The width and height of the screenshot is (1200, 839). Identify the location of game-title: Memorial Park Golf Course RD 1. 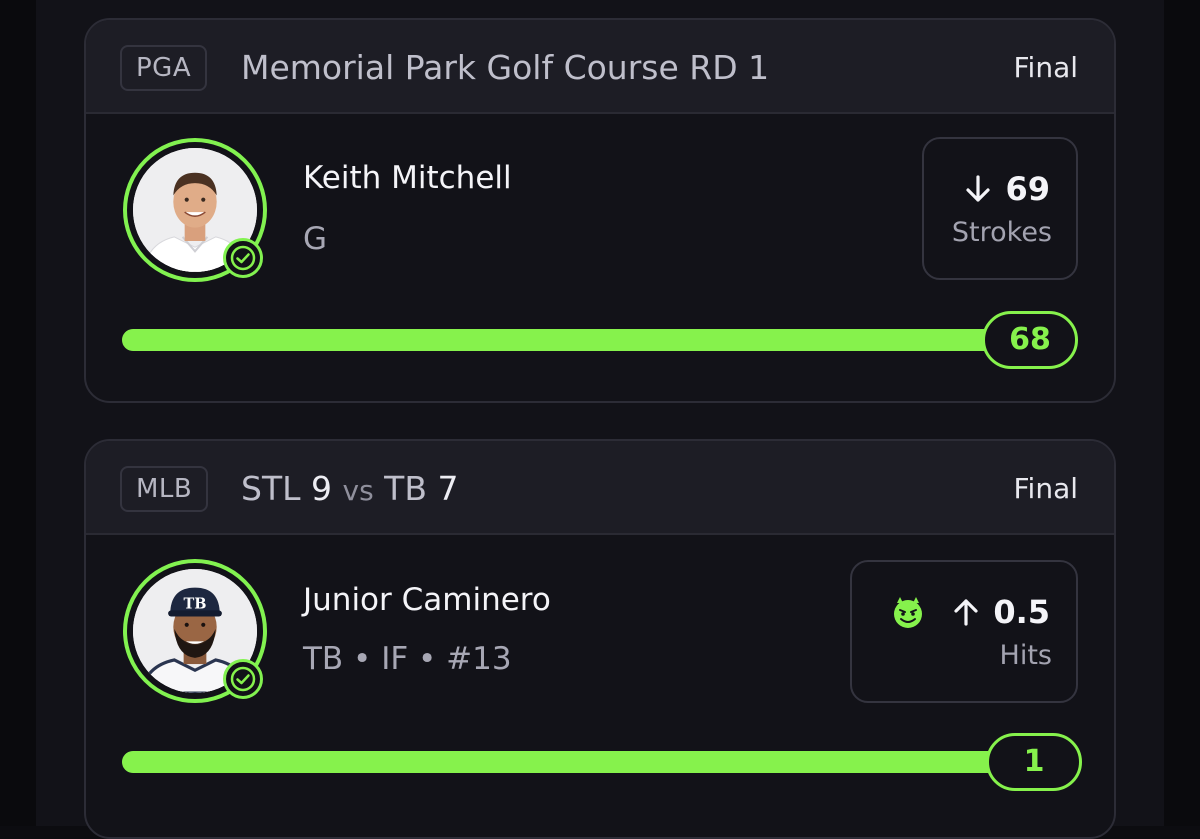
(505, 67).